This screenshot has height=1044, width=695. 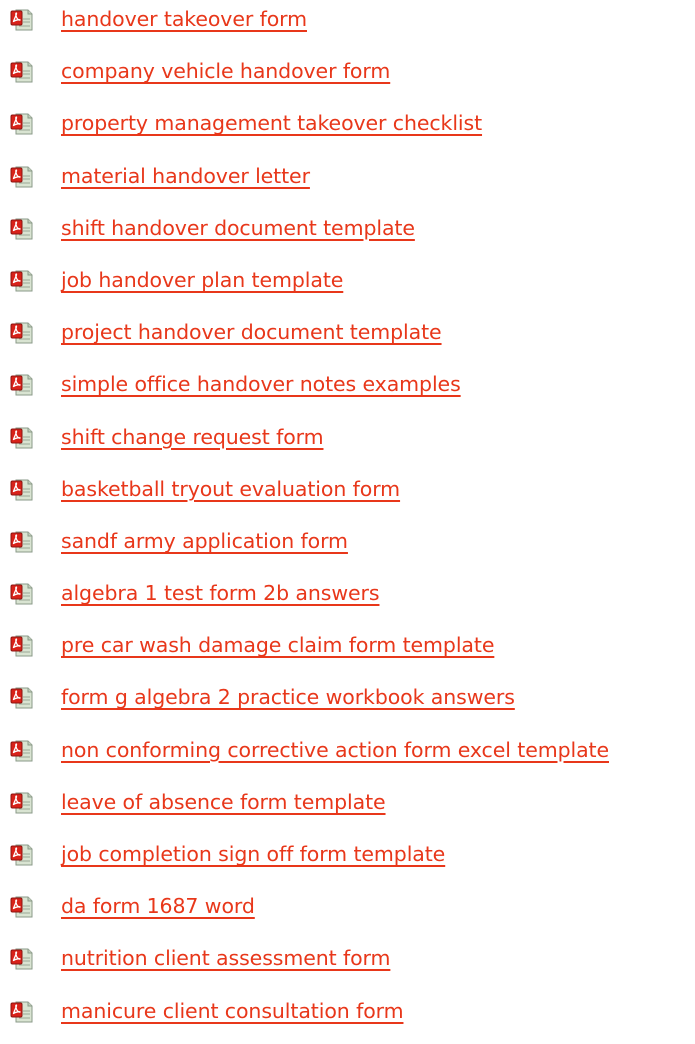 What do you see at coordinates (261, 384) in the screenshot?
I see `document-link: simple office handover notes examples` at bounding box center [261, 384].